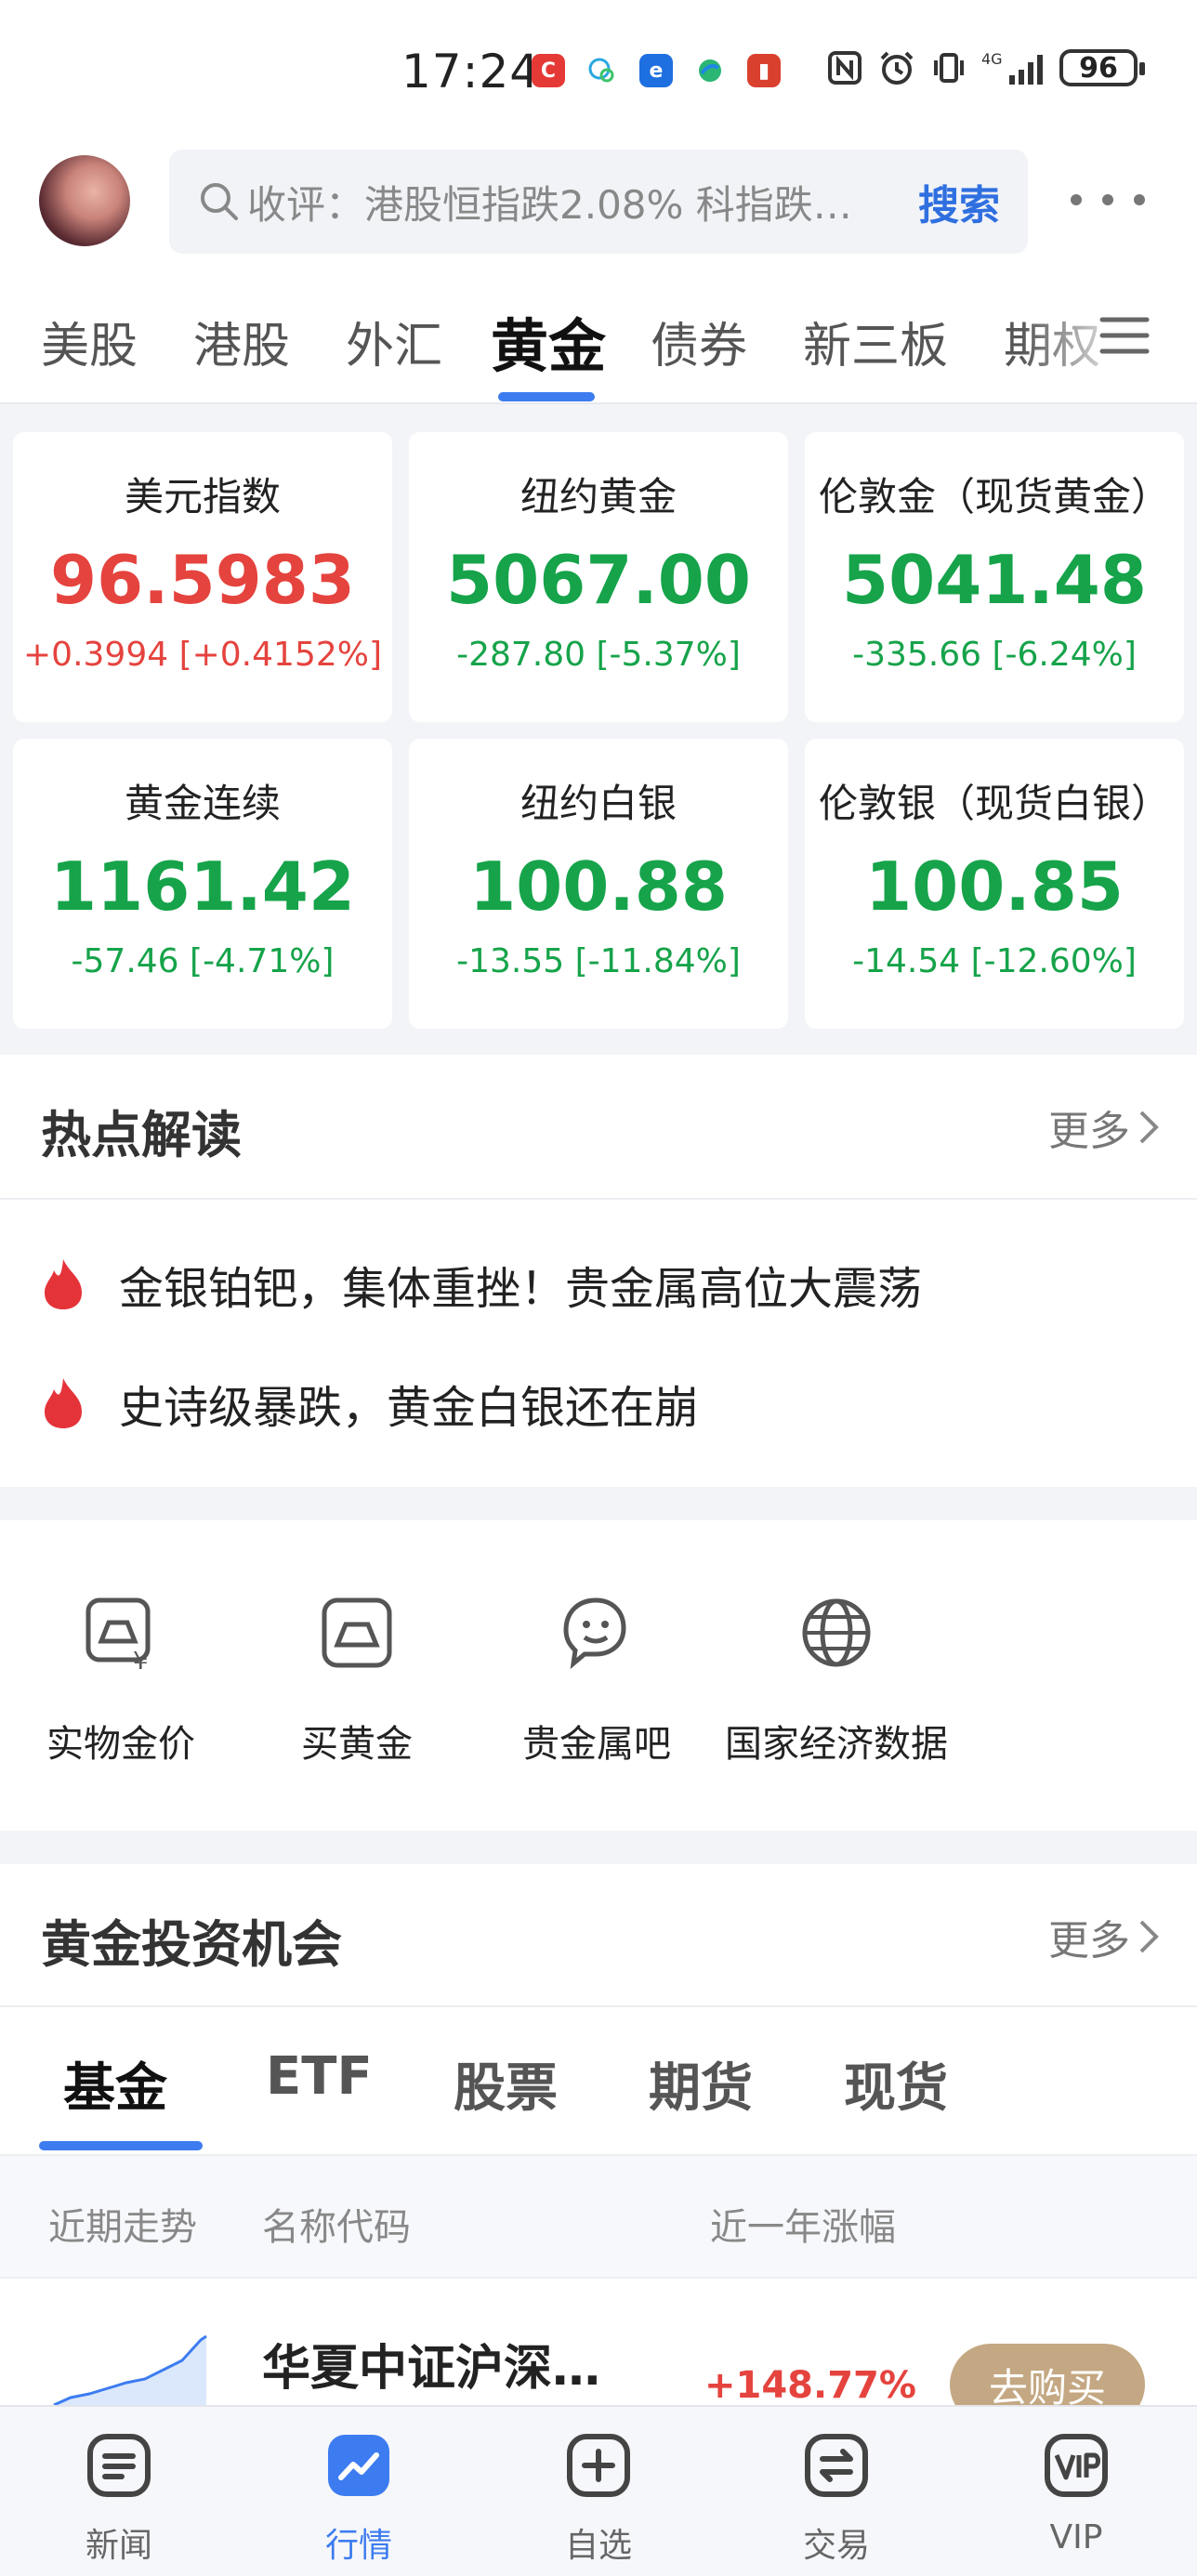  What do you see at coordinates (1102, 67) in the screenshot?
I see `battery-indicator: 96` at bounding box center [1102, 67].